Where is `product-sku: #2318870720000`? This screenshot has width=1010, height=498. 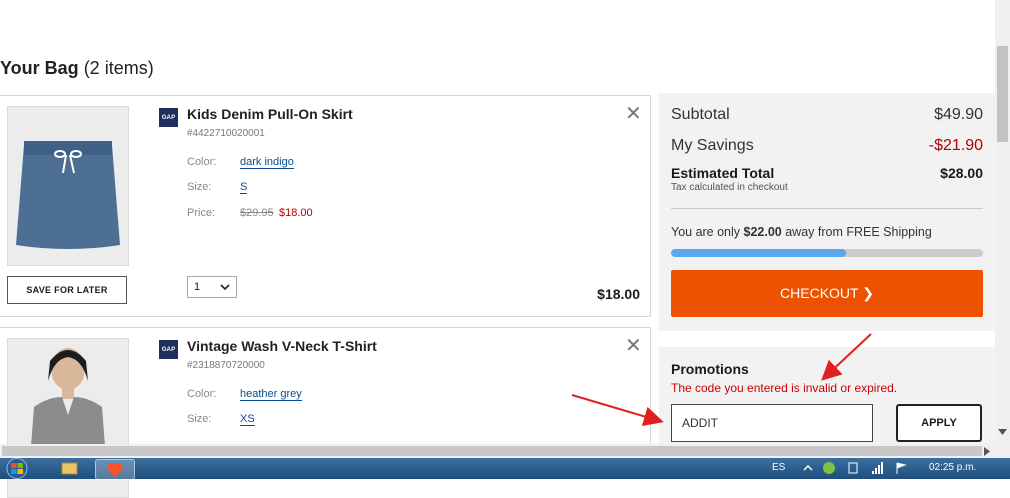
product-sku: #2318870720000 is located at coordinates (226, 365).